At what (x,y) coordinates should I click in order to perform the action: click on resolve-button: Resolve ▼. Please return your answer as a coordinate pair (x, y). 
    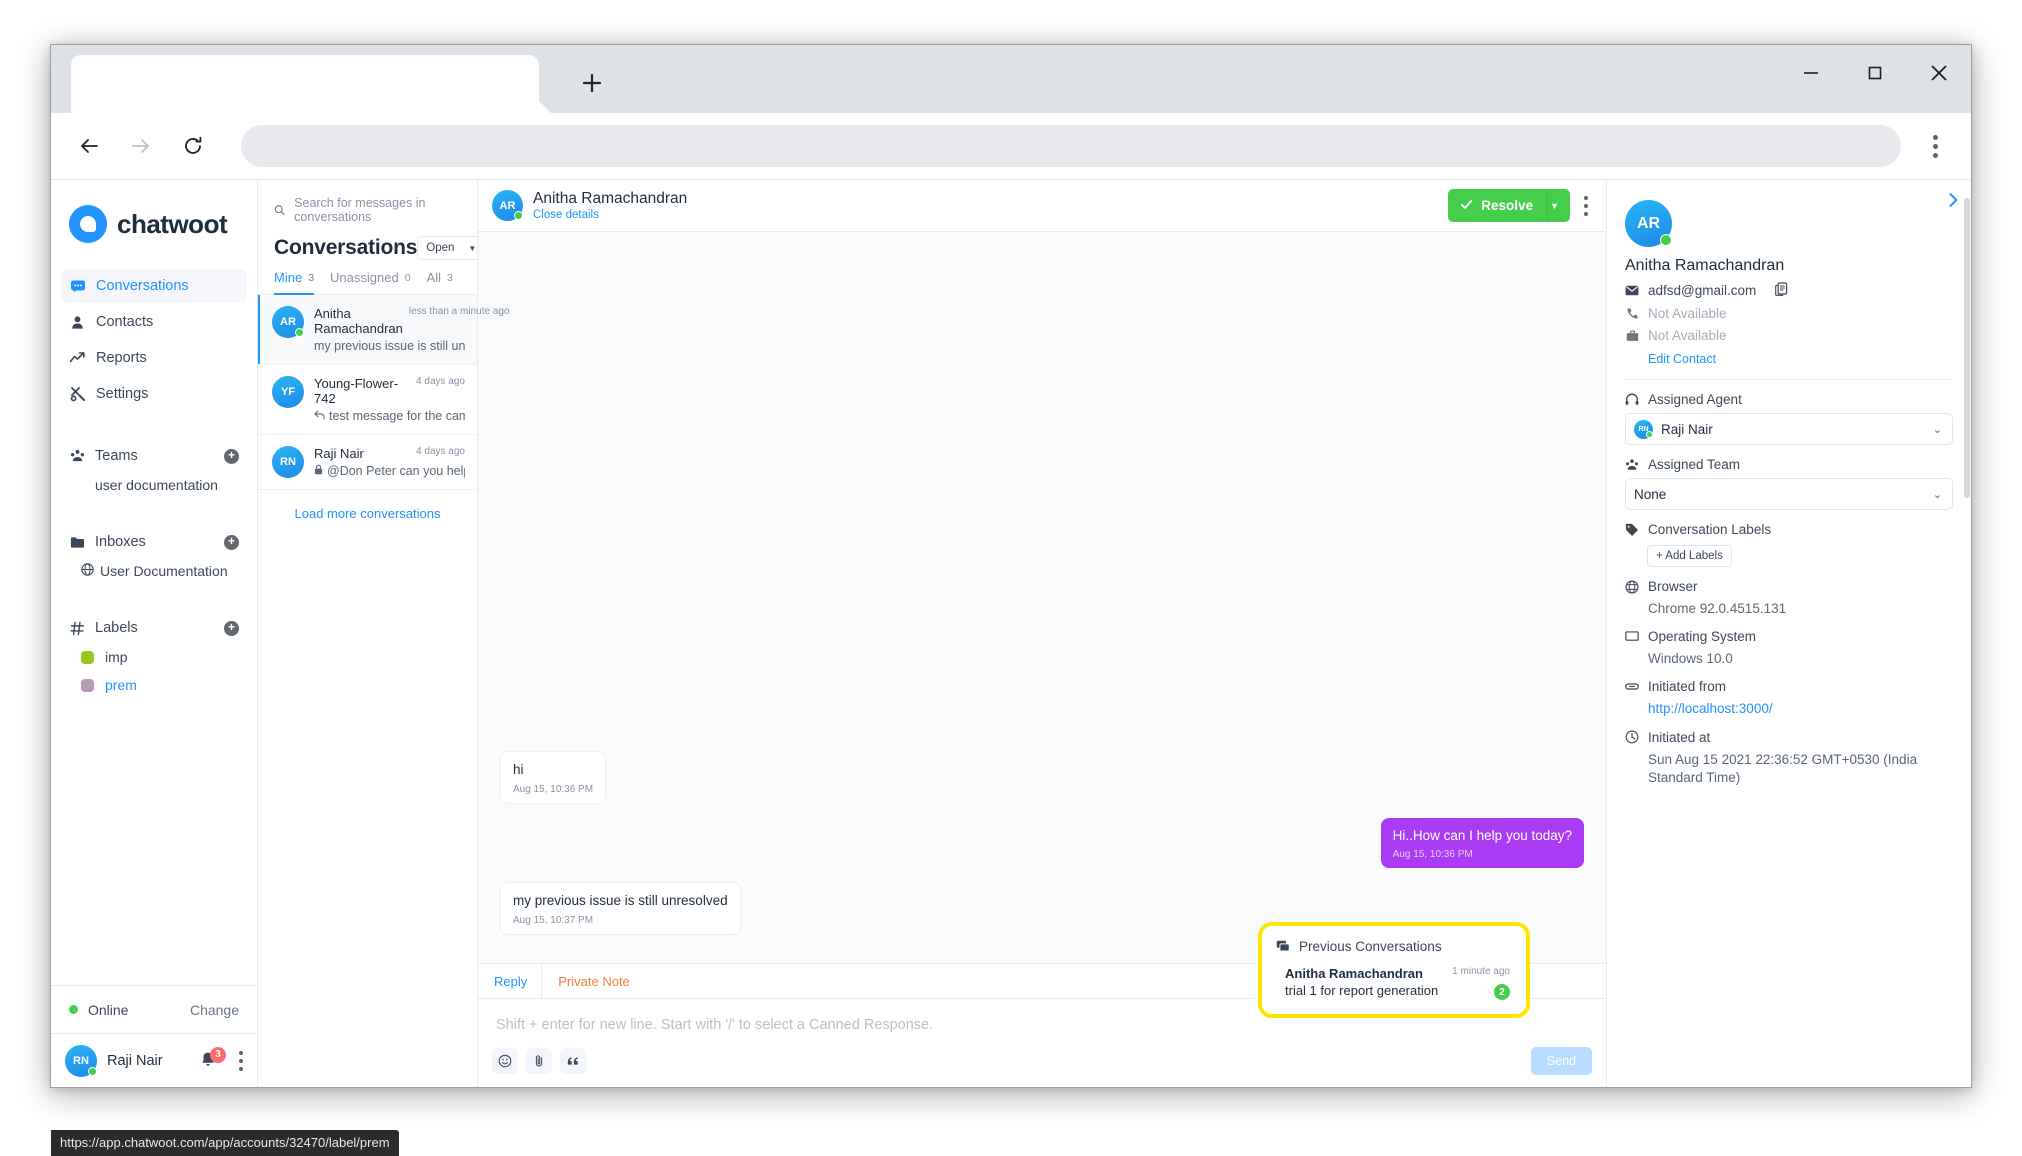
    Looking at the image, I should click on (1509, 205).